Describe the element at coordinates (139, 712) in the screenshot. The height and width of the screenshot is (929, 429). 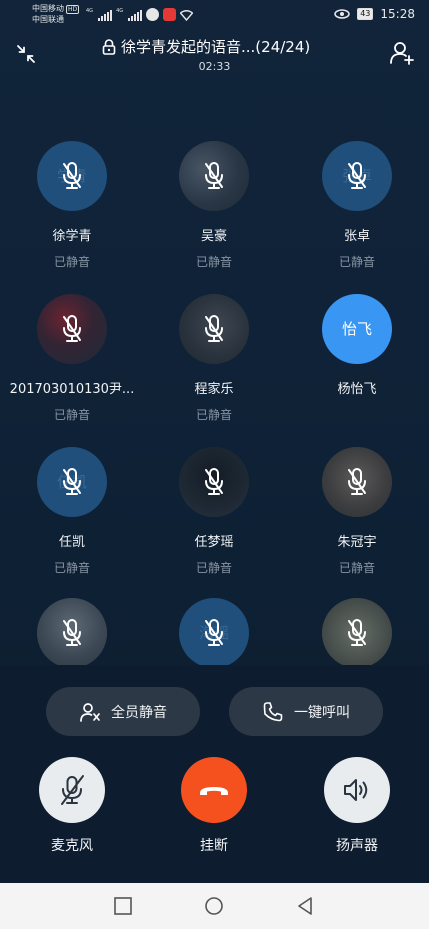
I see `mute-all-label: 全员静音` at that location.